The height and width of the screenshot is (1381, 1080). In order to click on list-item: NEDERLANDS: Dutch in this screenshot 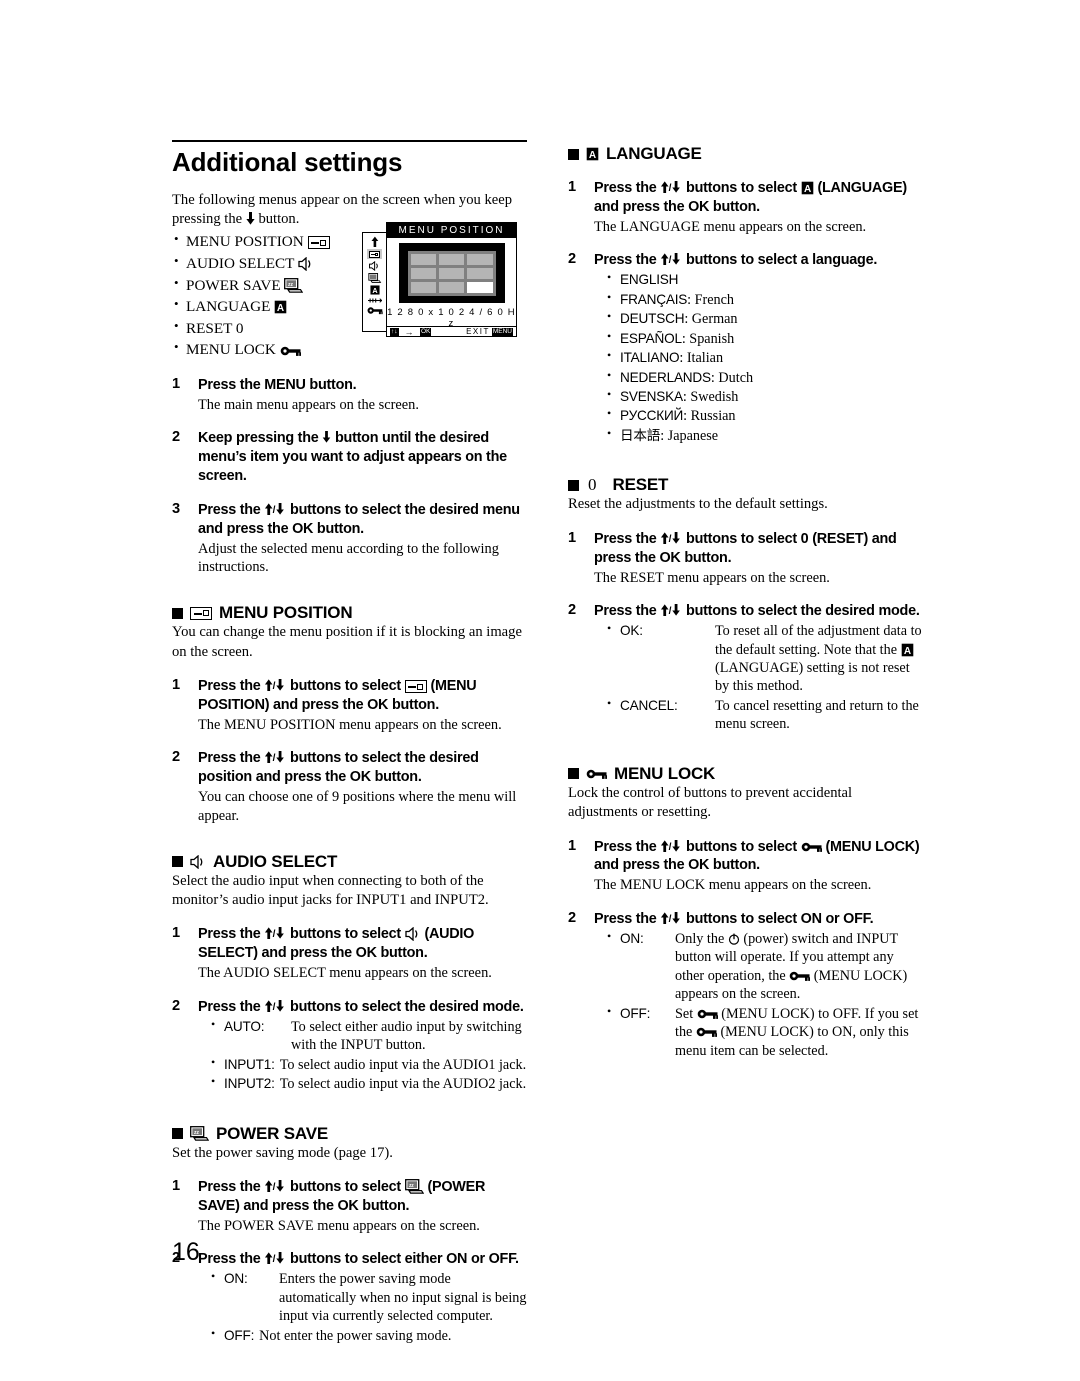, I will do `click(764, 377)`.